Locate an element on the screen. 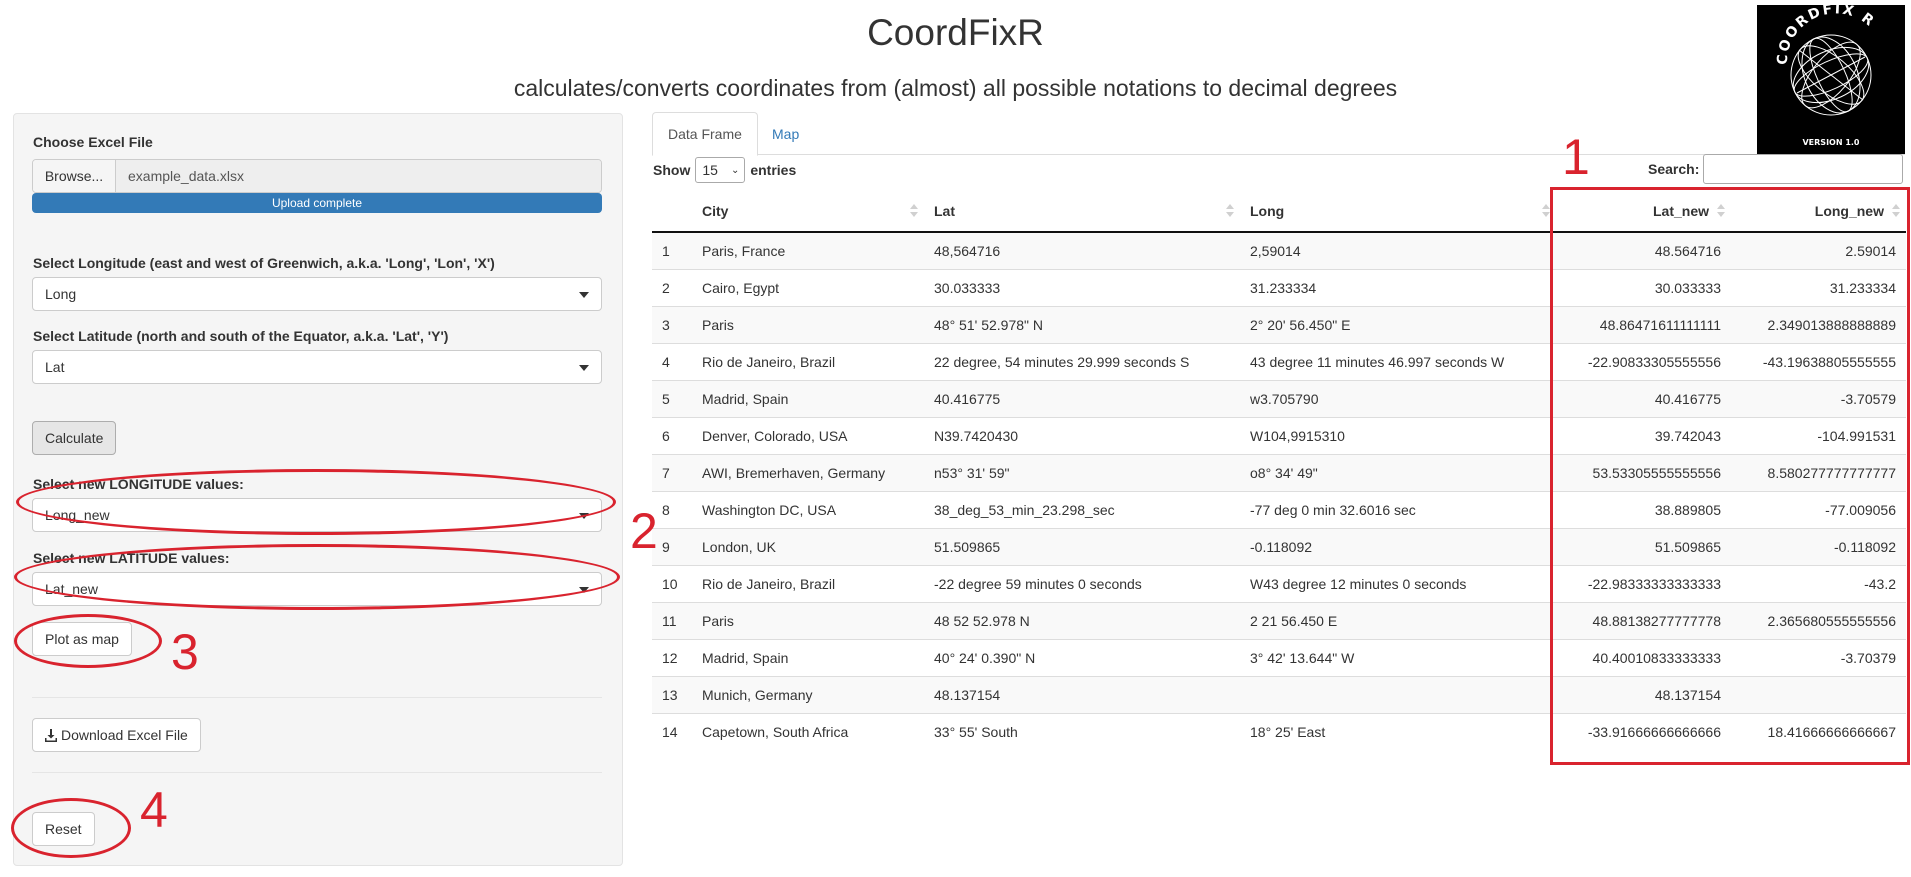  long-cell: -0.118092 is located at coordinates (1398, 546).